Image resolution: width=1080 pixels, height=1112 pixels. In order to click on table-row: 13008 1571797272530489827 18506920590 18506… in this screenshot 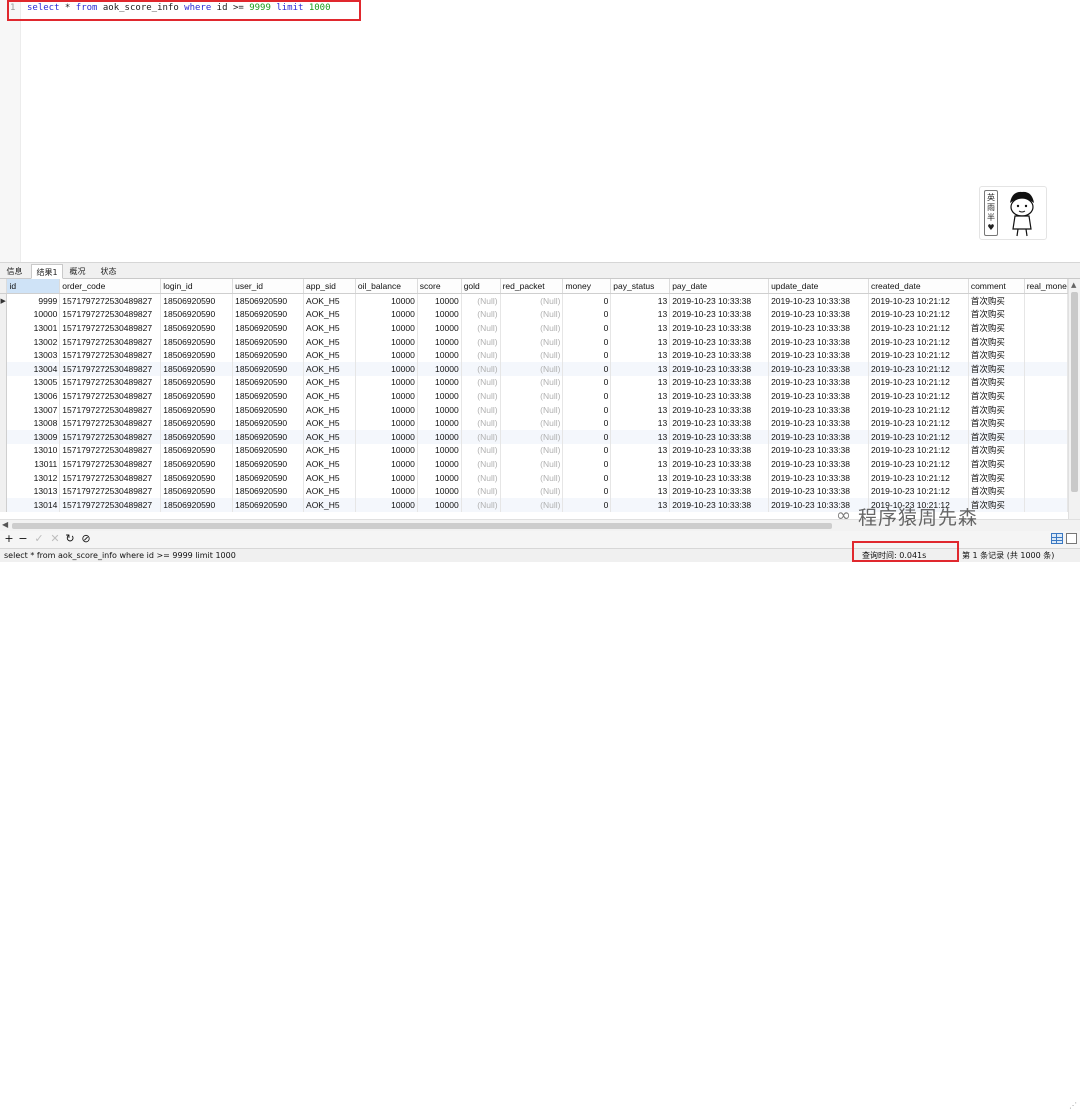, I will do `click(534, 423)`.